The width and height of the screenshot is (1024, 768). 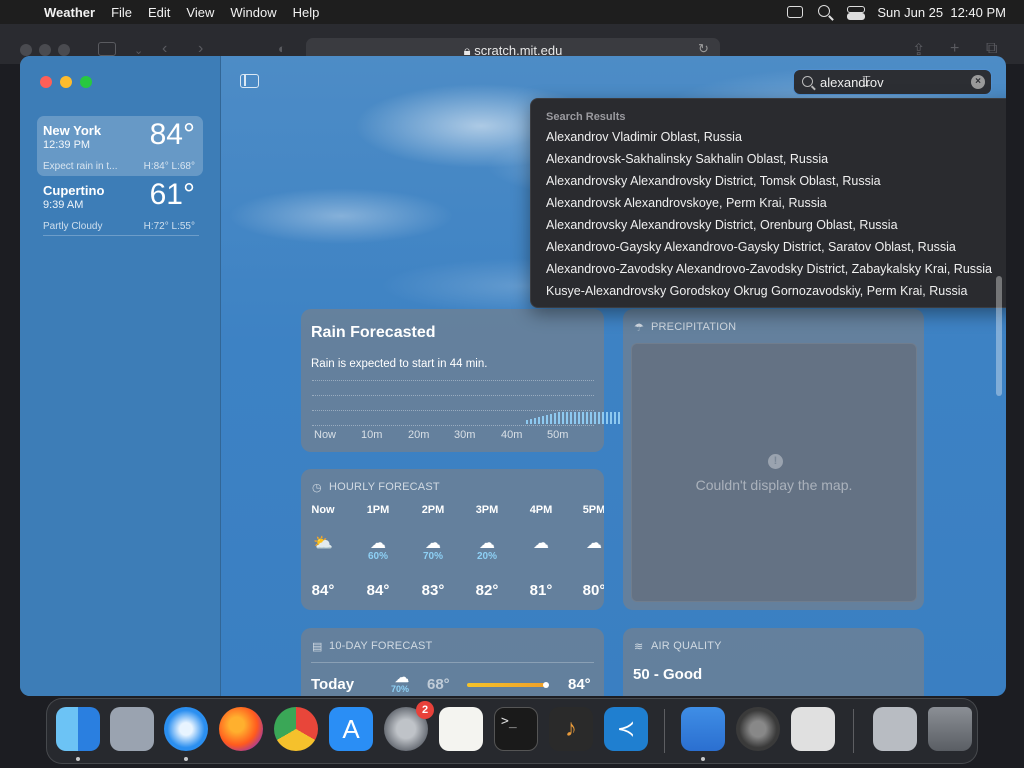 I want to click on textedit-icon, so click(x=461, y=729).